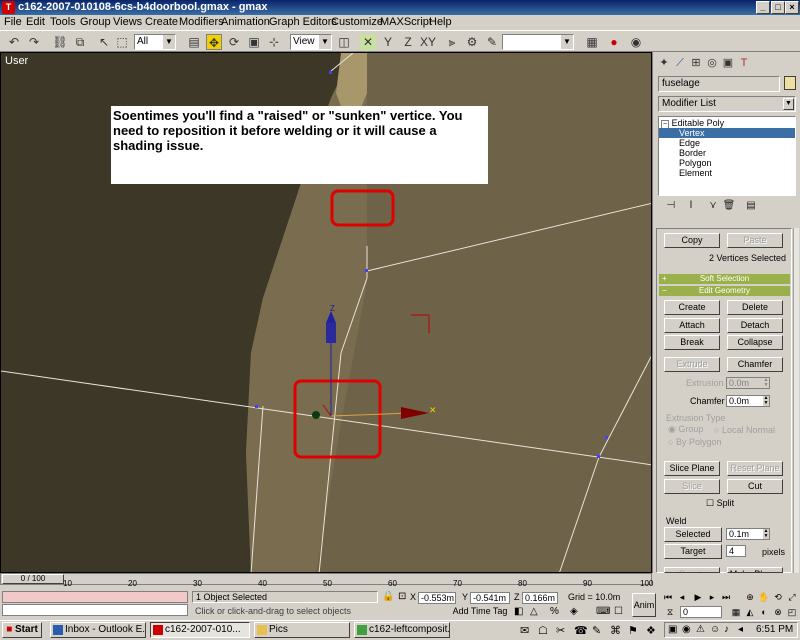 This screenshot has width=800, height=640. Describe the element at coordinates (538, 42) in the screenshot. I see `named-selection-dropdown: ▼` at that location.